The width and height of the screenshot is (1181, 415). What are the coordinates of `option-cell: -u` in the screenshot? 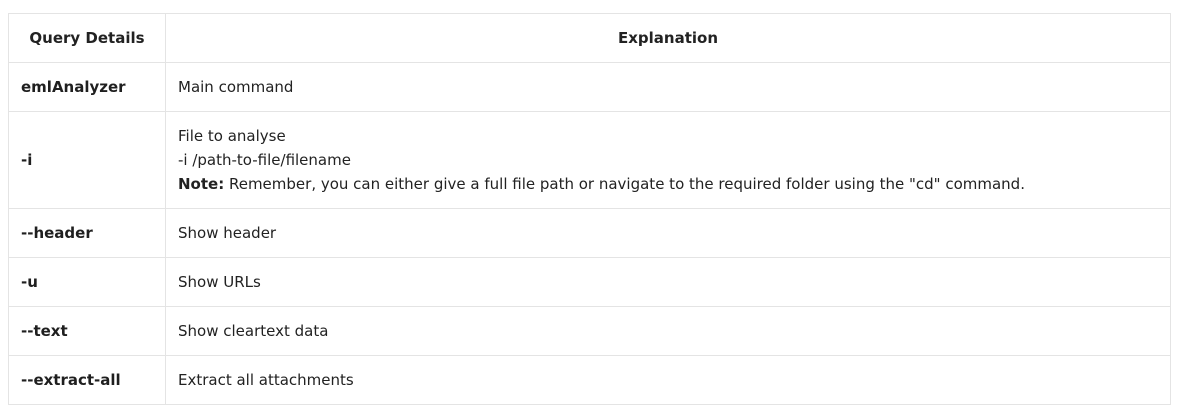 It's located at (87, 282).